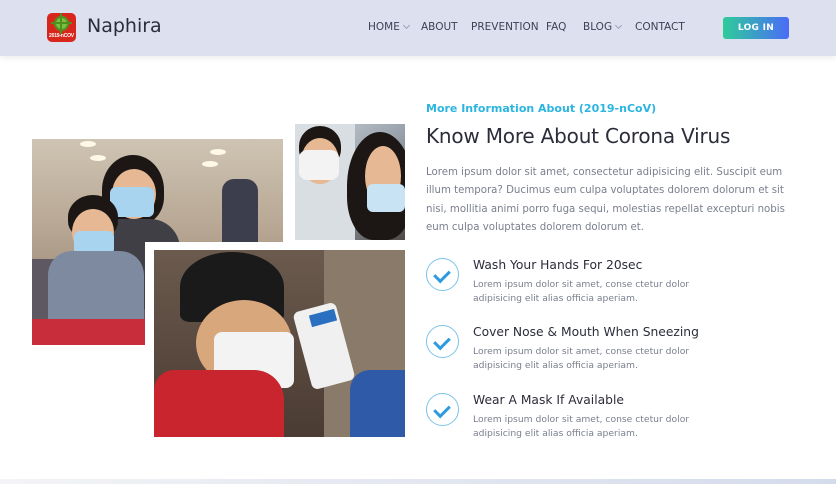 This screenshot has height=484, width=836. I want to click on nav-faq-label: FAQ, so click(556, 27).